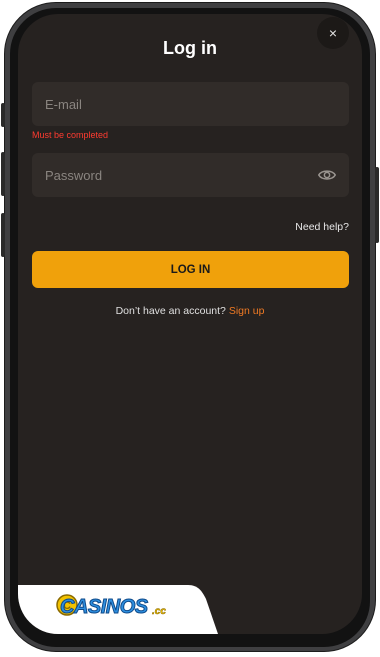 The height and width of the screenshot is (657, 380). I want to click on phone-power-button, so click(377, 205).